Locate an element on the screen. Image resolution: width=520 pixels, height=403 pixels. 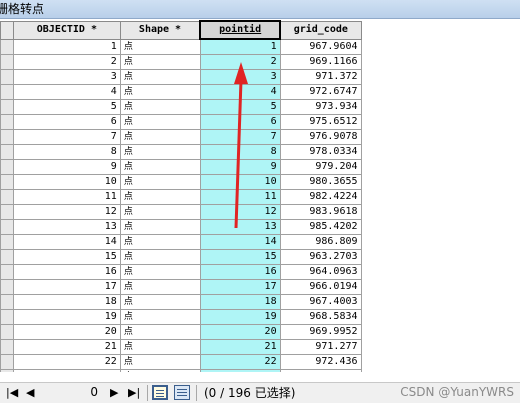
cell-objectid: 2 is located at coordinates (66, 62).